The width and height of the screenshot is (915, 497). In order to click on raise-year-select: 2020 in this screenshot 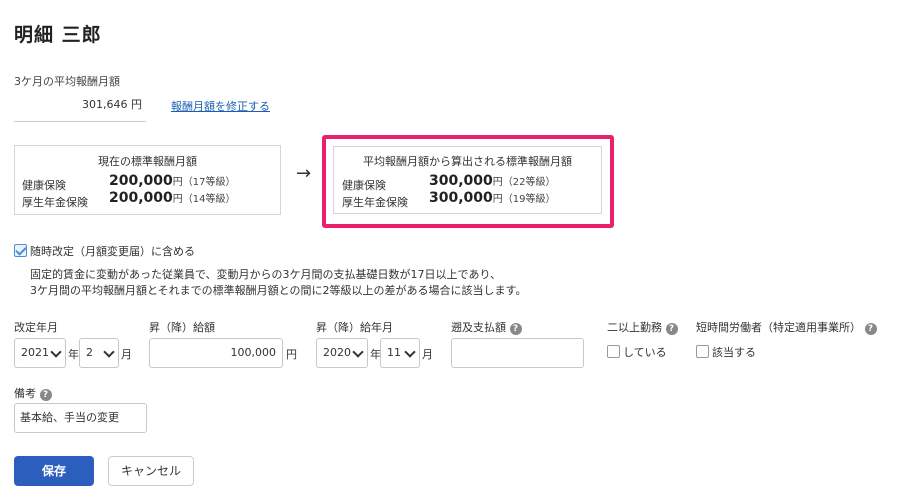, I will do `click(342, 353)`.